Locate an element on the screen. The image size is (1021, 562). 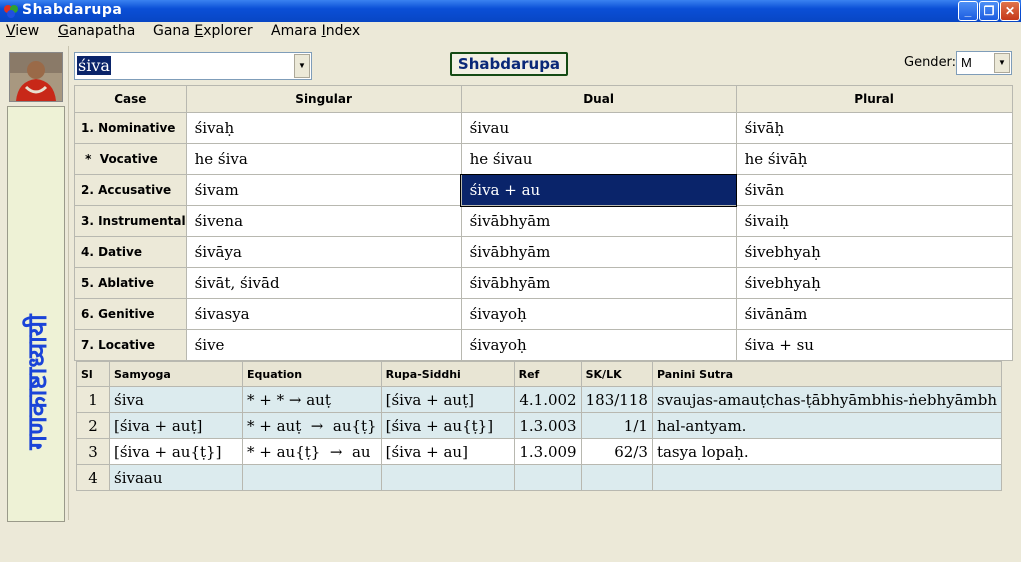
equation-cell: * + * → auṭ is located at coordinates (312, 399).